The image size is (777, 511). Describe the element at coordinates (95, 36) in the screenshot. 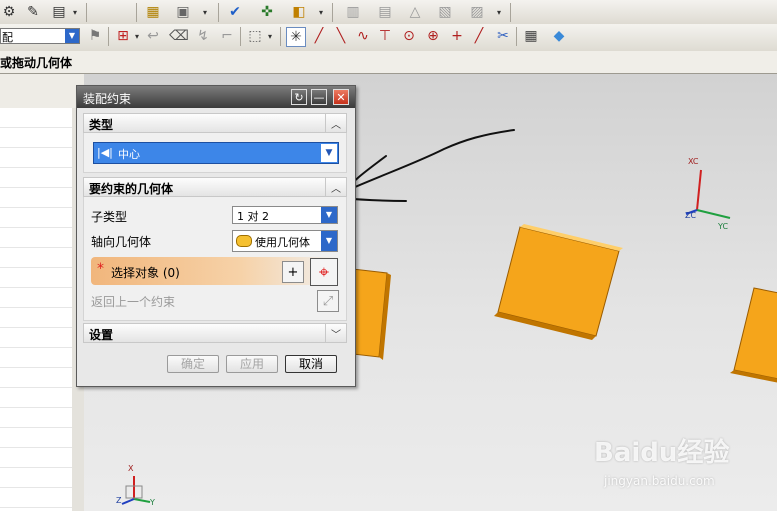

I see `filter-icon: ⚑` at that location.